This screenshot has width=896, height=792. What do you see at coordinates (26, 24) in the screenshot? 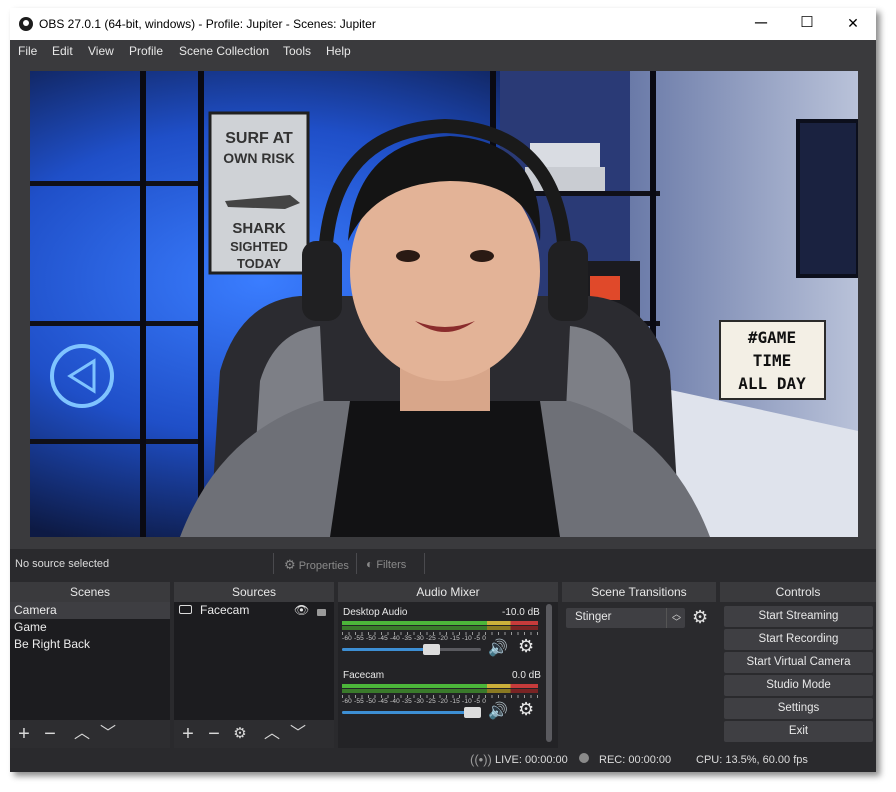
I see `obs-logo-icon` at bounding box center [26, 24].